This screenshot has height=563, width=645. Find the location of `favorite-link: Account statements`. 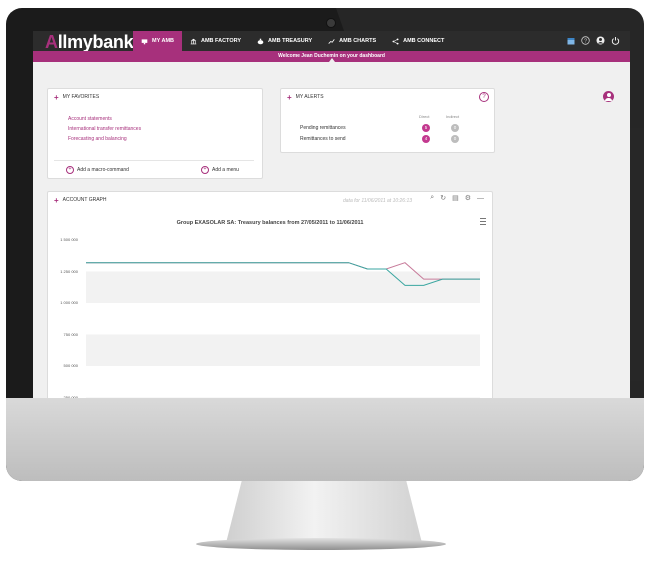

favorite-link: Account statements is located at coordinates (104, 119).